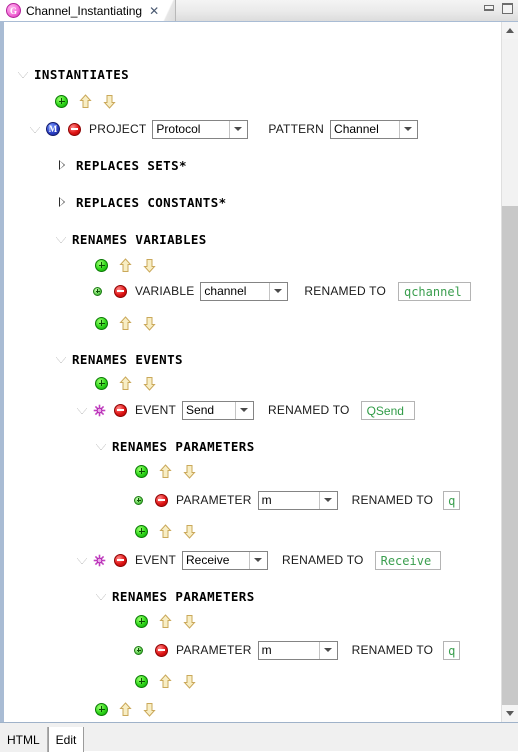 The image size is (518, 752). Describe the element at coordinates (183, 446) in the screenshot. I see `renames-parameters-label: RENAMES PARAMETERS` at that location.